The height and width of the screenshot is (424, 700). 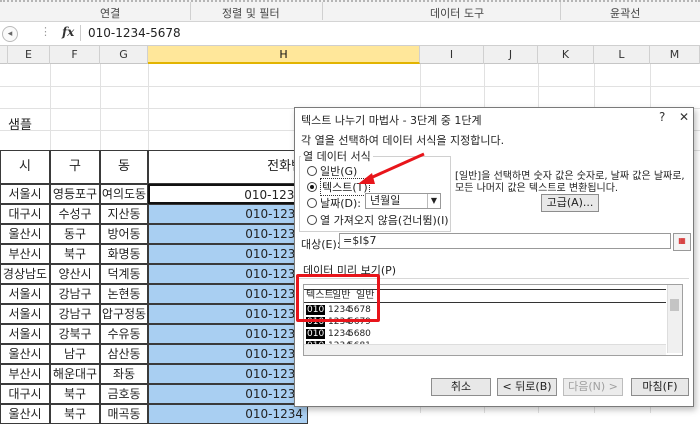 I want to click on target-input: =$I$7, so click(x=505, y=241).